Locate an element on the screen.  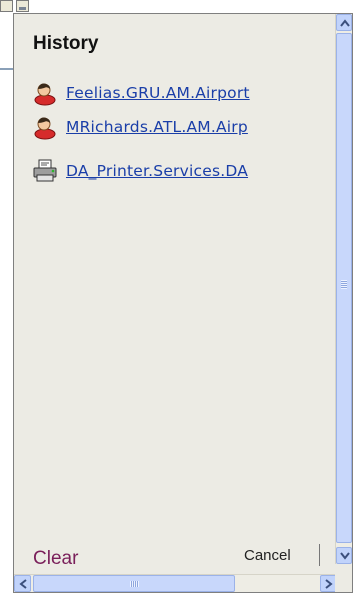
history-item-label: DA_Printer.Services.DA is located at coordinates (157, 171).